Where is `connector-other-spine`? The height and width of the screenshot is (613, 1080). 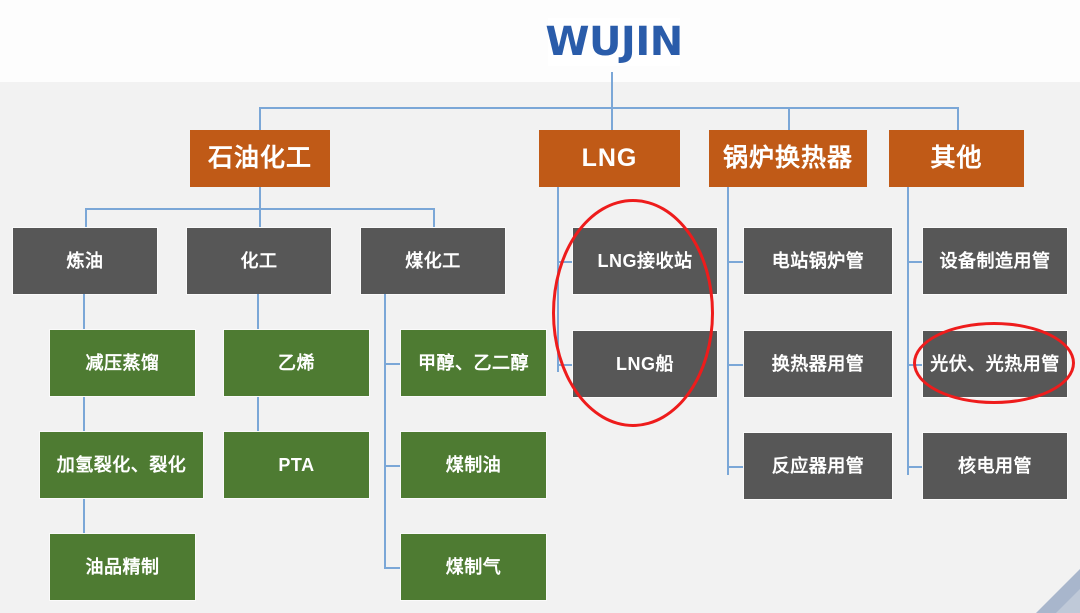
connector-other-spine is located at coordinates (908, 331).